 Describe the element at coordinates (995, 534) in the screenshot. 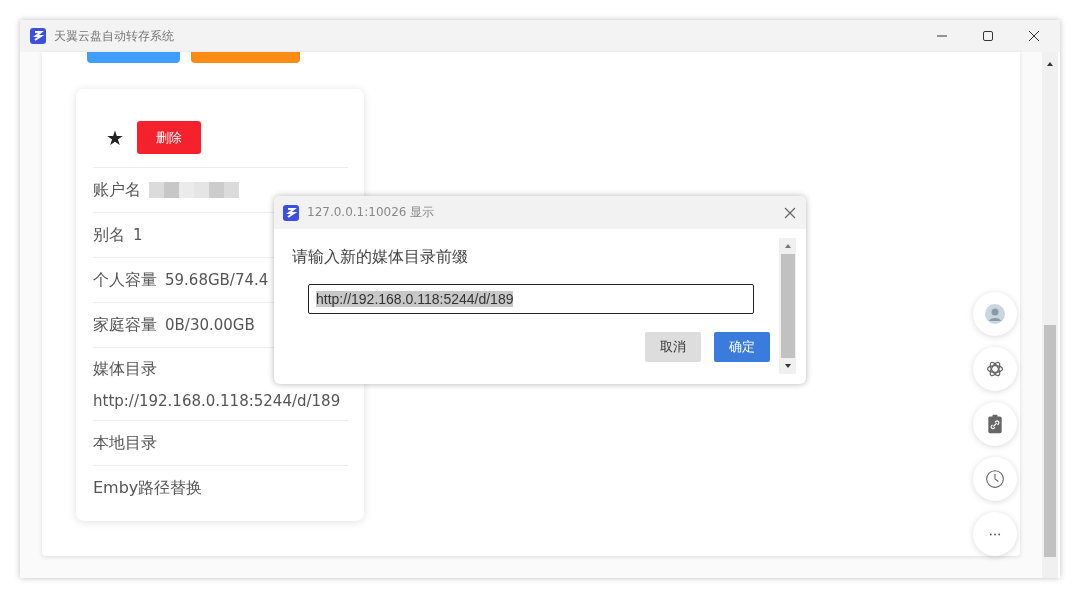

I see `more-icon` at that location.